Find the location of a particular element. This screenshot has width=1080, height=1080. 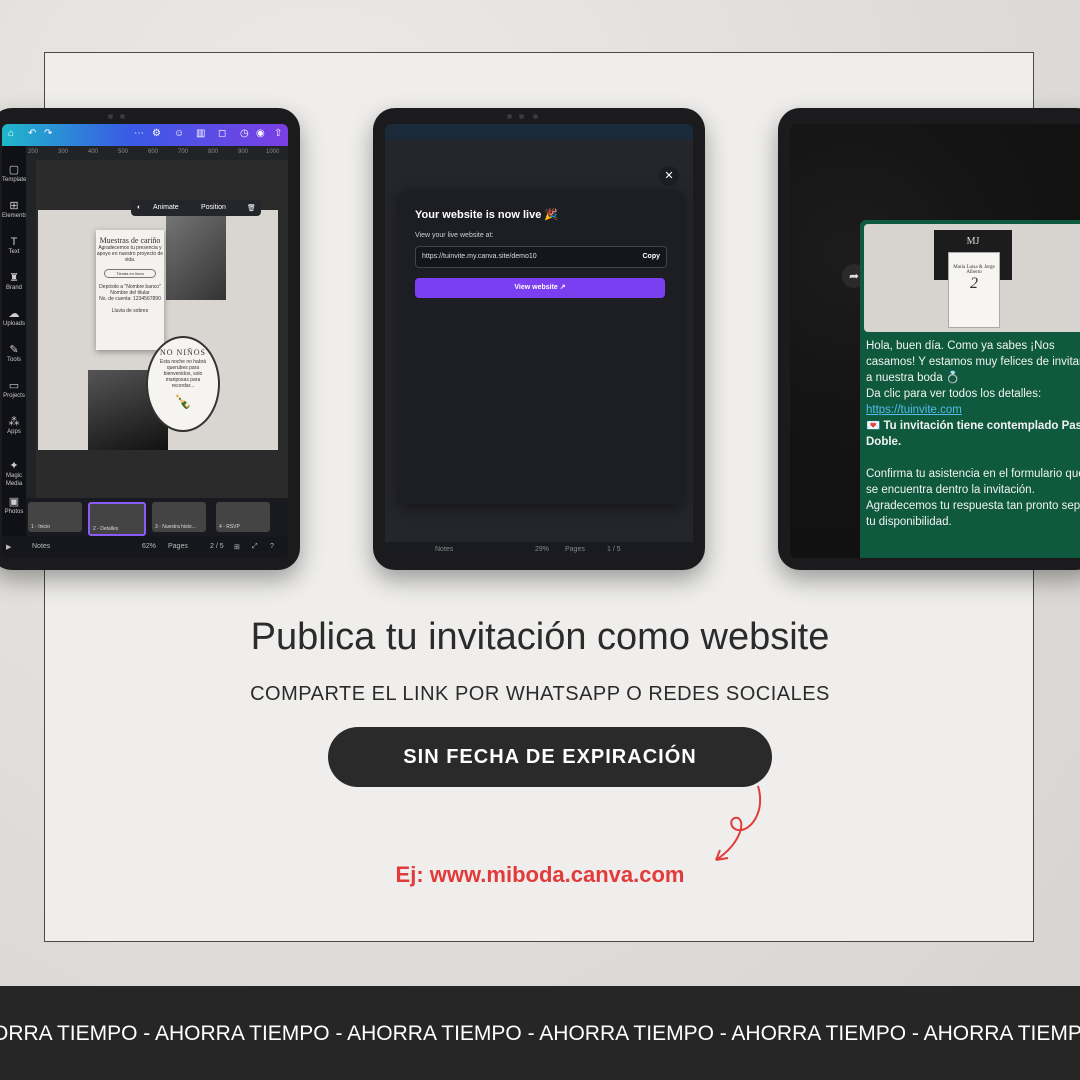

ruler-tick: 700 is located at coordinates (183, 152).